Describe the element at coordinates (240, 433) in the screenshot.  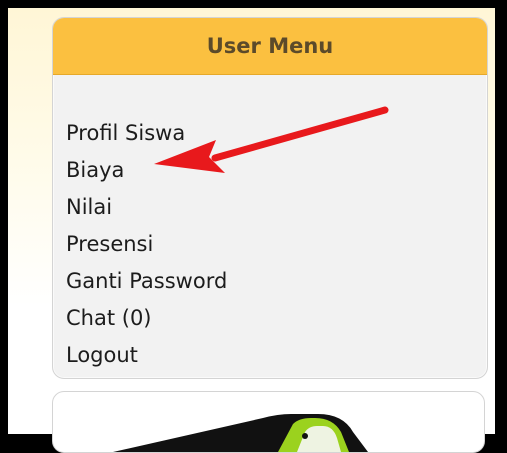
I see `banner-image` at that location.